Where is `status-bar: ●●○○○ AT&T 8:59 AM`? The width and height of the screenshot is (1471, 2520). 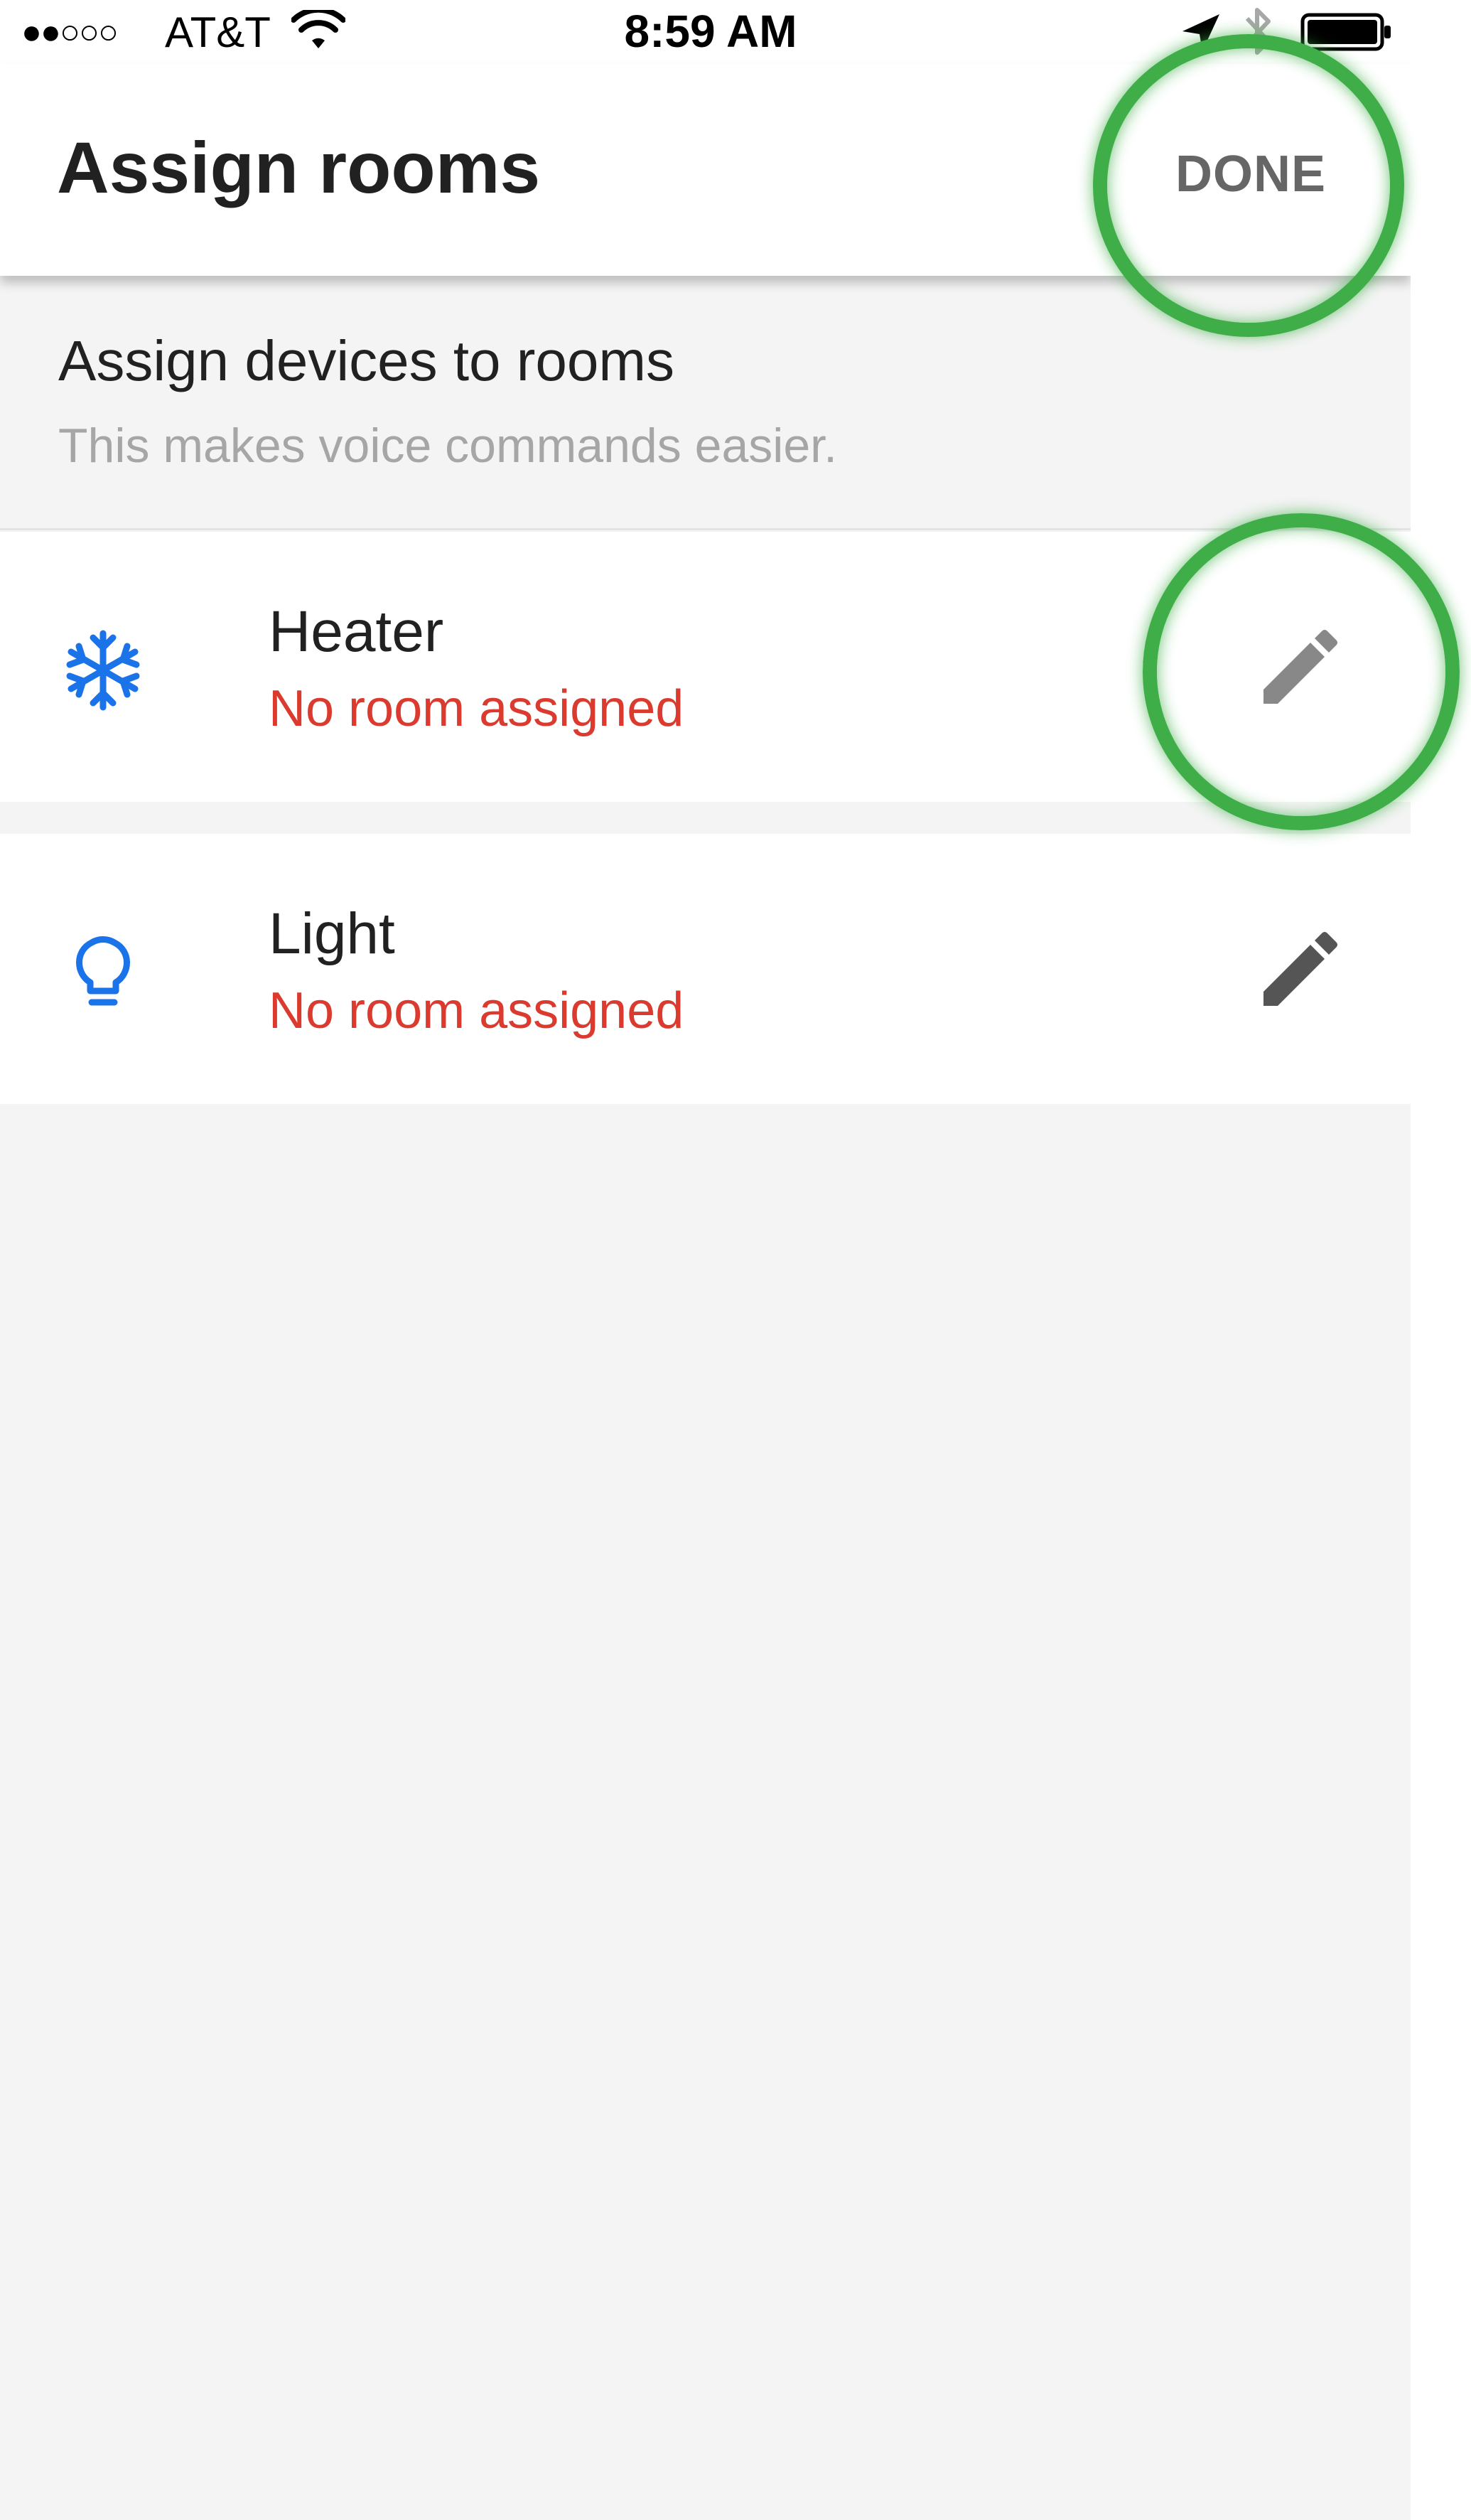
status-bar: ●●○○○ AT&T 8:59 AM is located at coordinates (735, 32).